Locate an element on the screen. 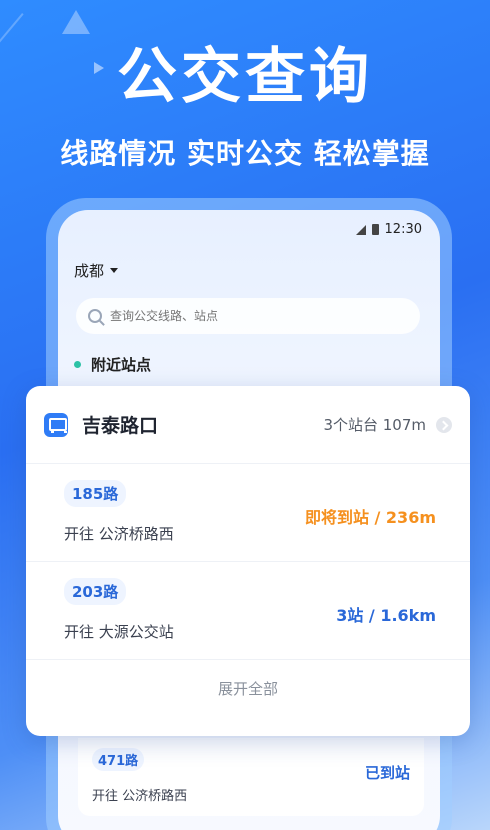 The width and height of the screenshot is (490, 830). signal-icon is located at coordinates (360, 229).